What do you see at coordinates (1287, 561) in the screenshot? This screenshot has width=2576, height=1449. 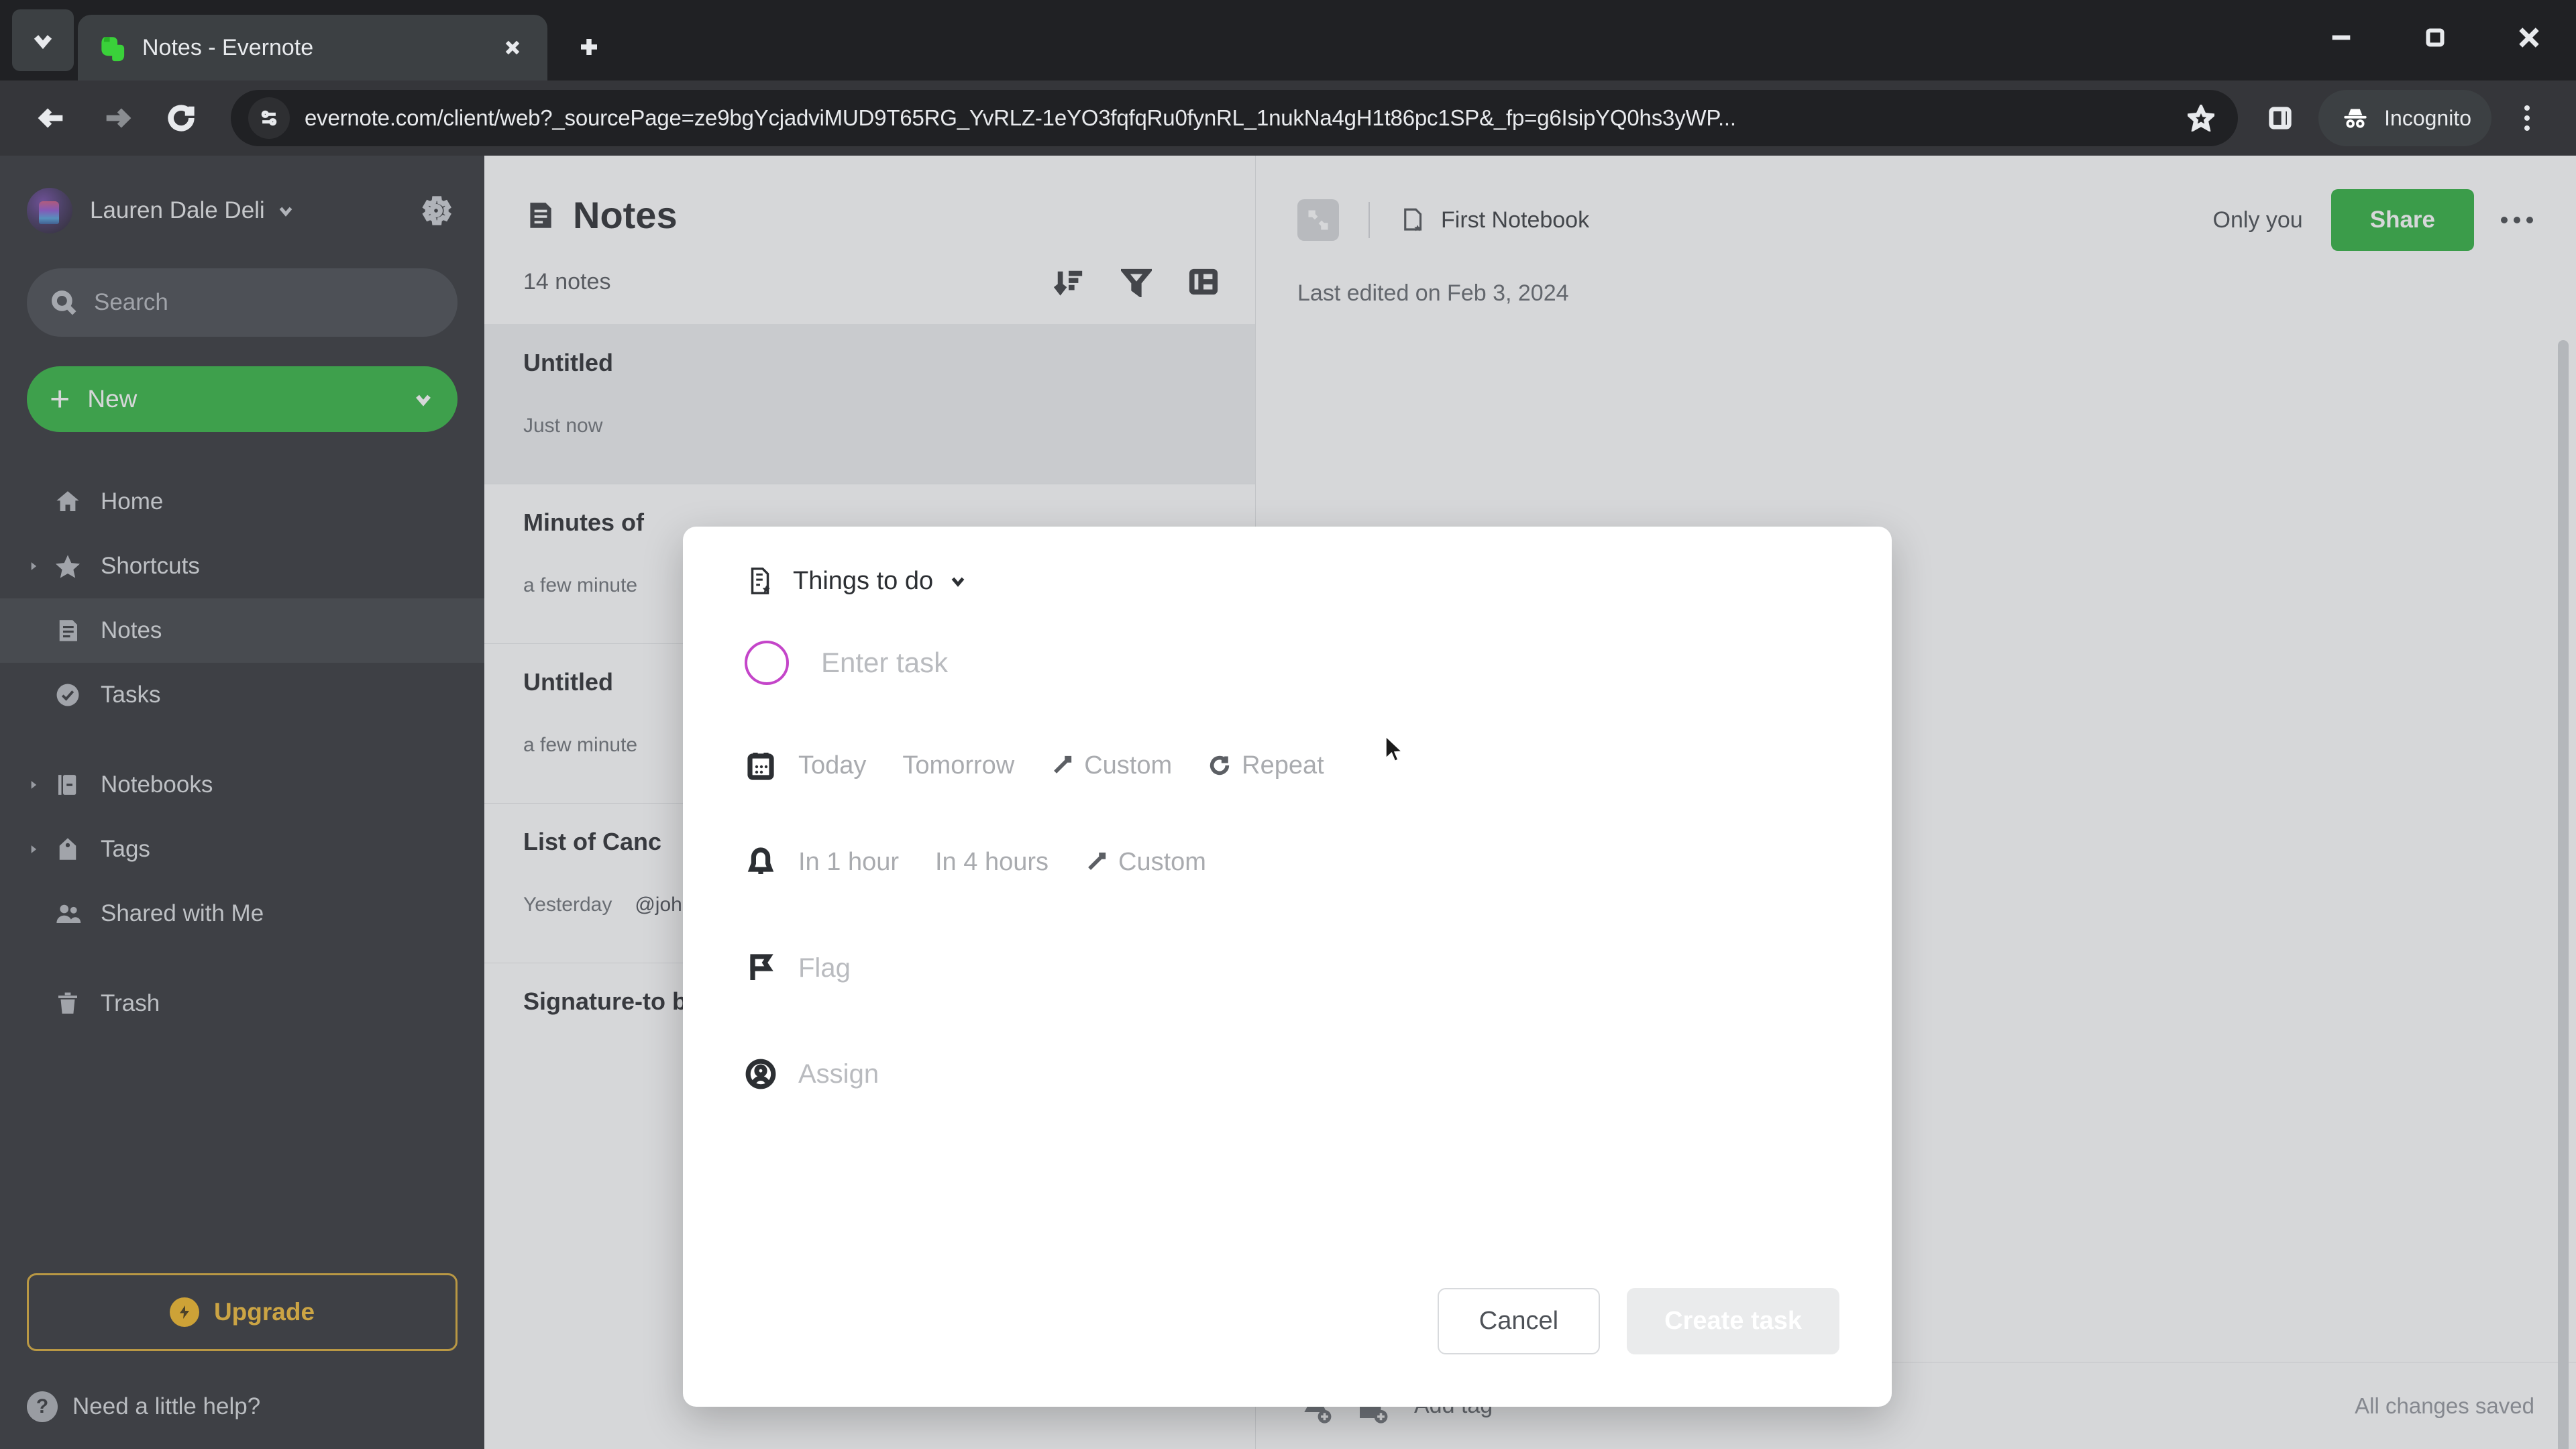 I see `modal-notebook-selector: Things to do` at bounding box center [1287, 561].